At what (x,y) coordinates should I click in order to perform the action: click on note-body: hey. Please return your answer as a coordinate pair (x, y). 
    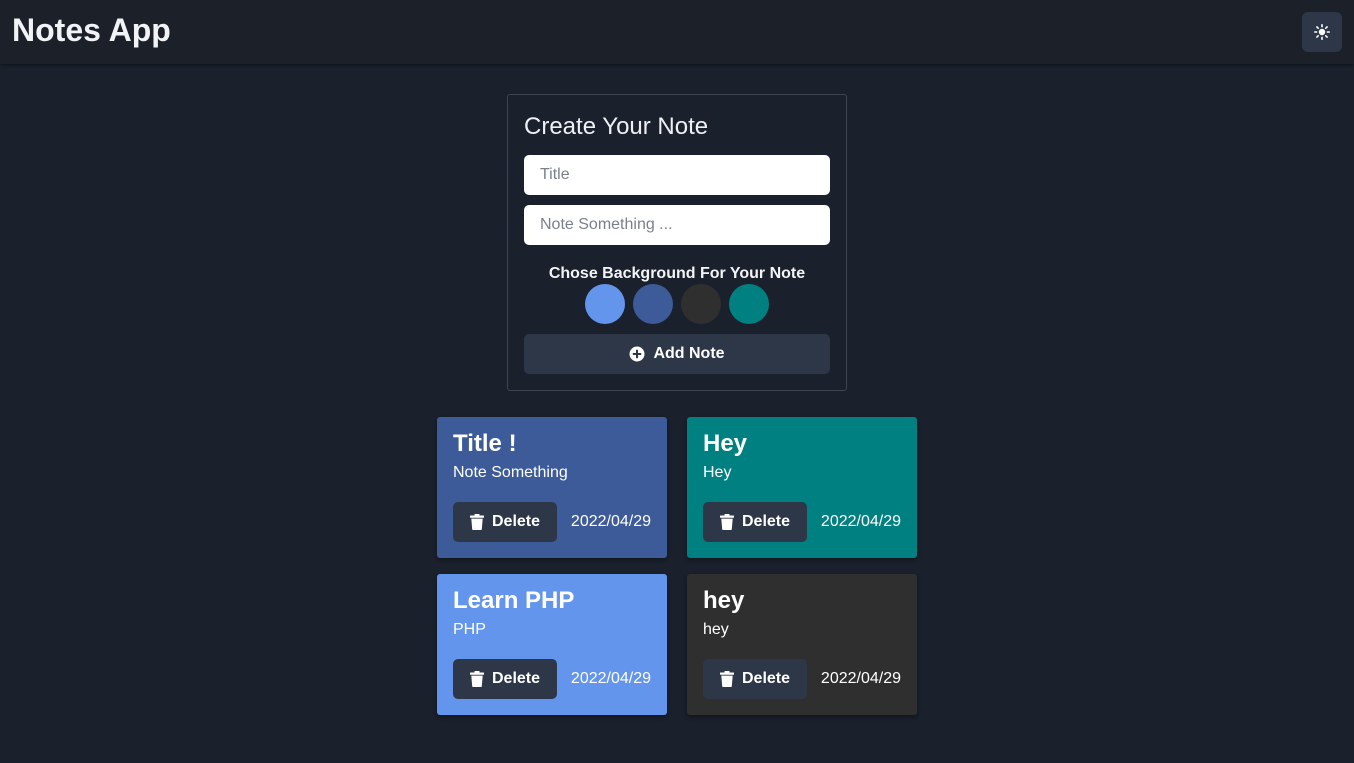
    Looking at the image, I should click on (716, 629).